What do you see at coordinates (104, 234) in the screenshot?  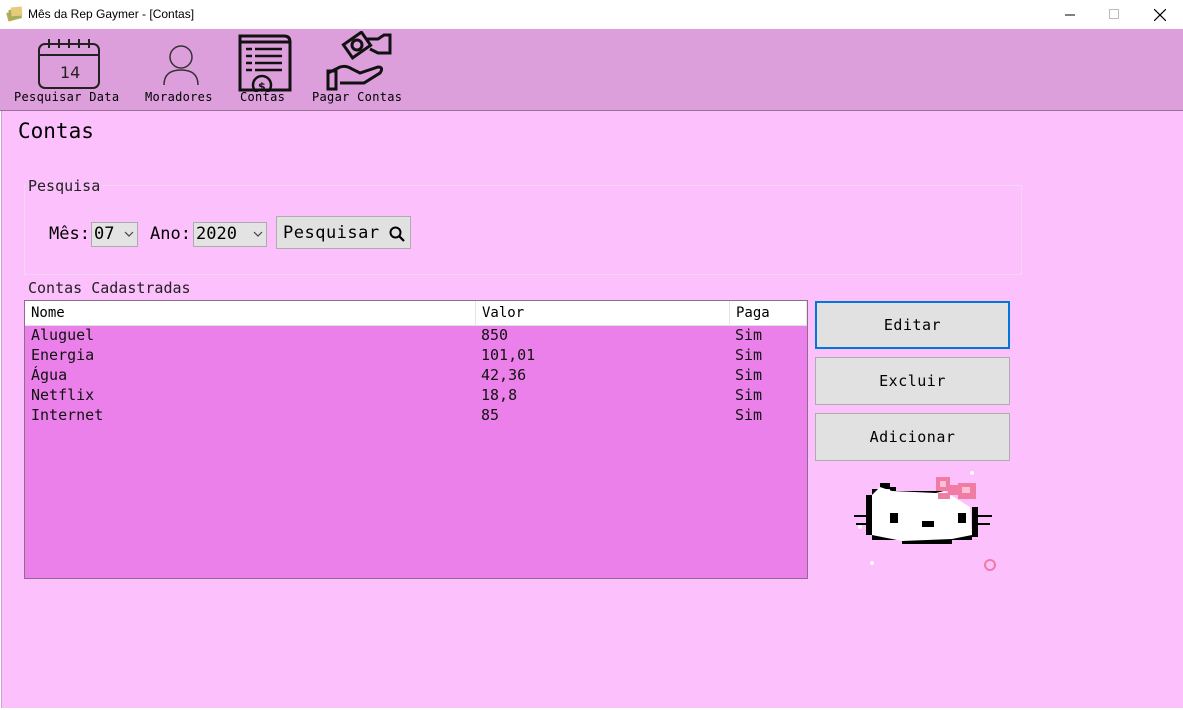 I see `month-value: 07` at bounding box center [104, 234].